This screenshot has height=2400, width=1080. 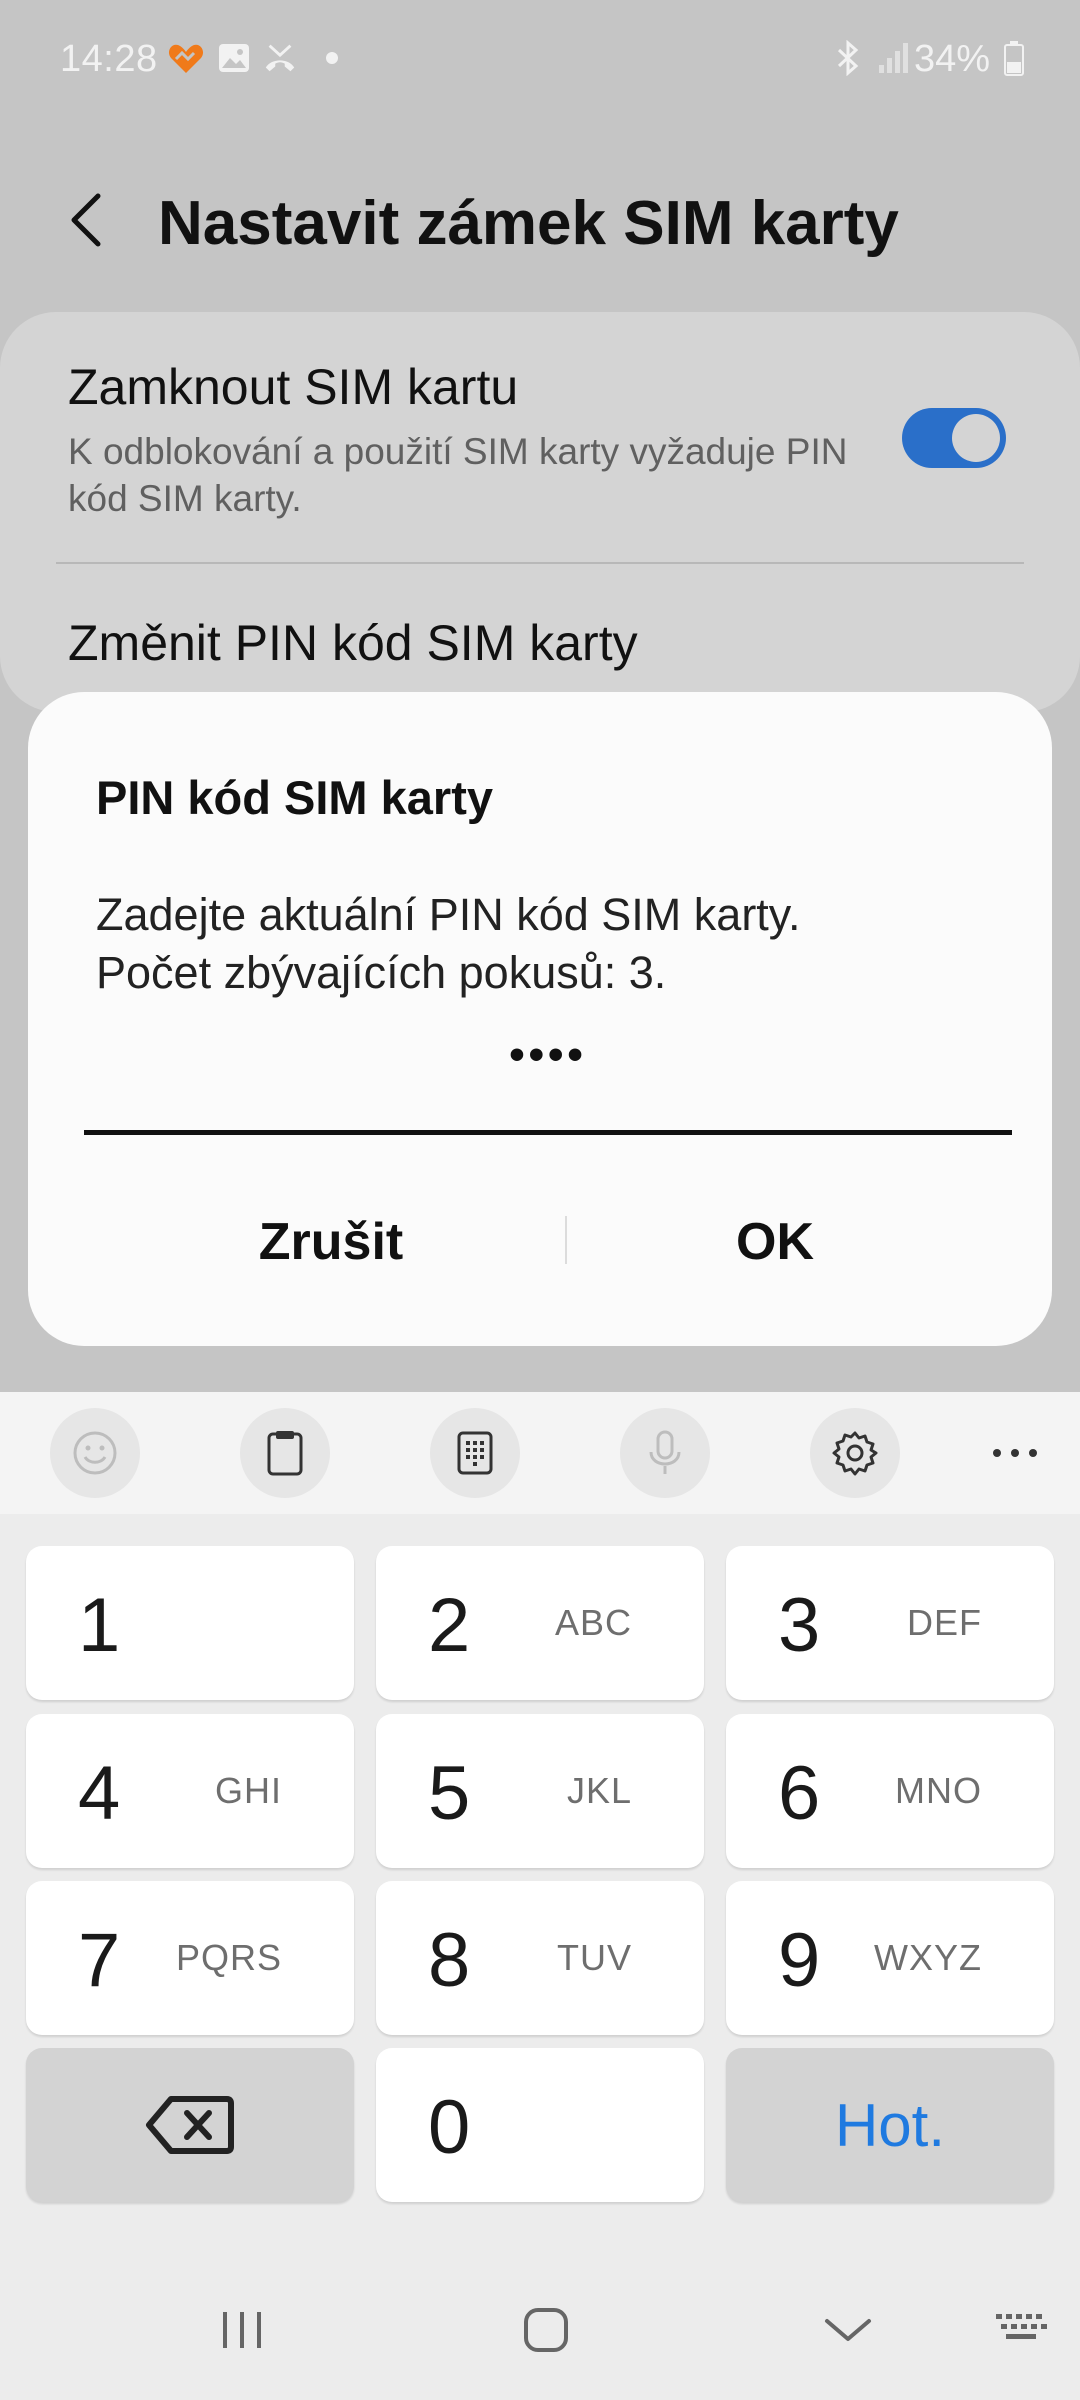 I want to click on missed-call-icon, so click(x=280, y=58).